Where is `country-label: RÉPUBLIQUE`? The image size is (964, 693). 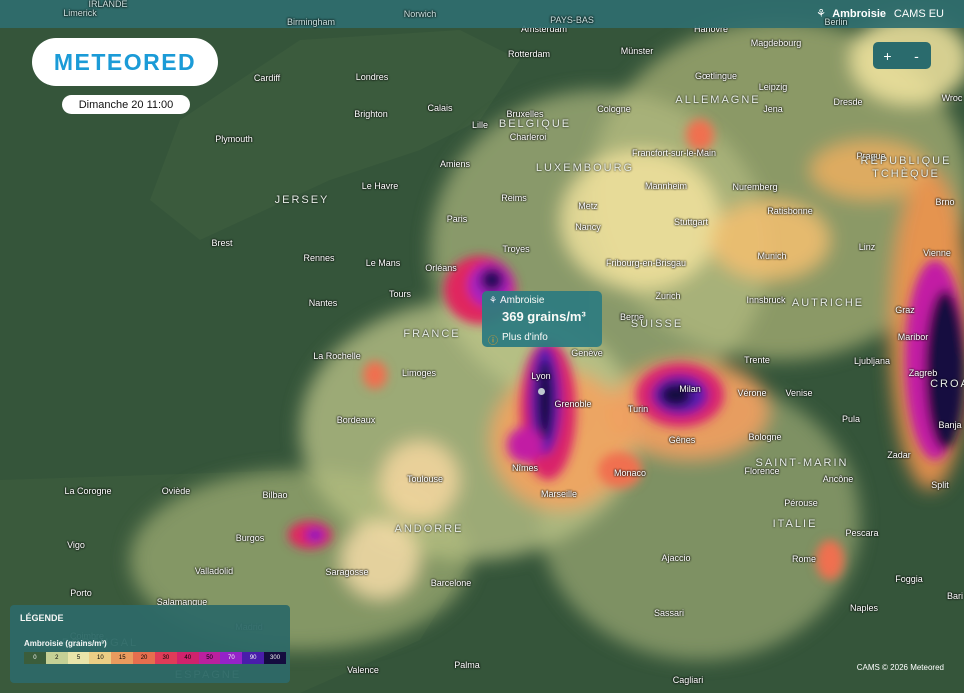 country-label: RÉPUBLIQUE is located at coordinates (906, 161).